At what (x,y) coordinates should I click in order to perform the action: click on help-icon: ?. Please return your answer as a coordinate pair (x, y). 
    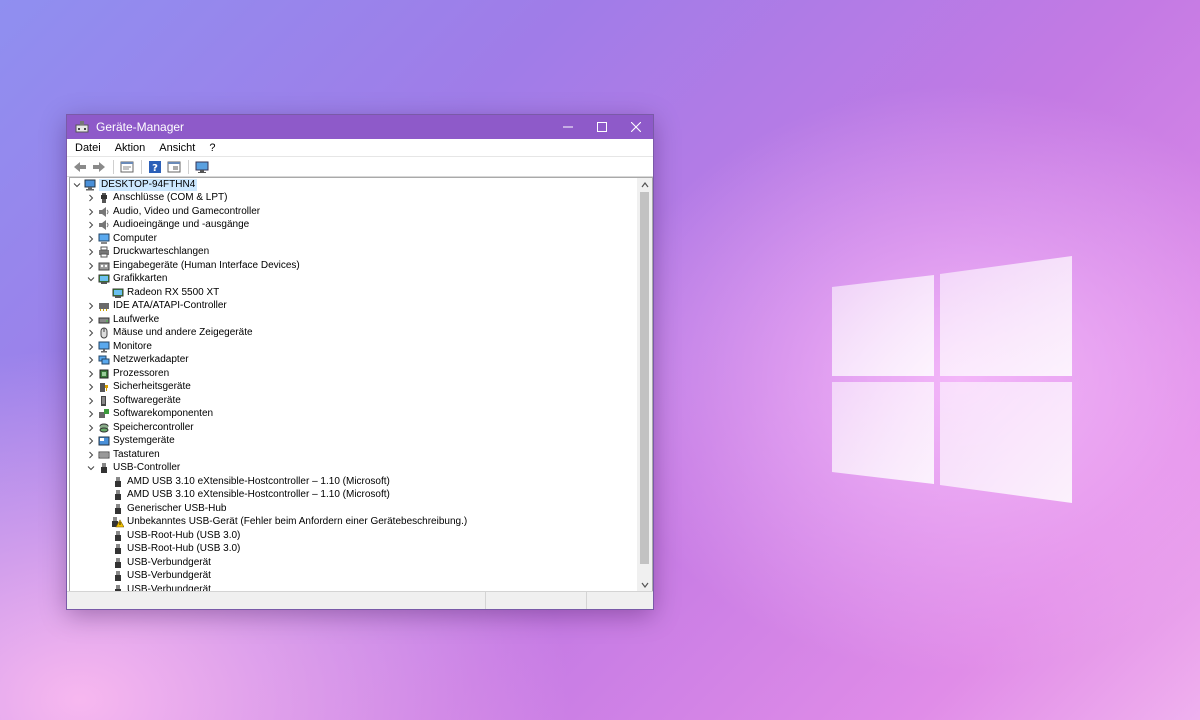
    Looking at the image, I should click on (155, 167).